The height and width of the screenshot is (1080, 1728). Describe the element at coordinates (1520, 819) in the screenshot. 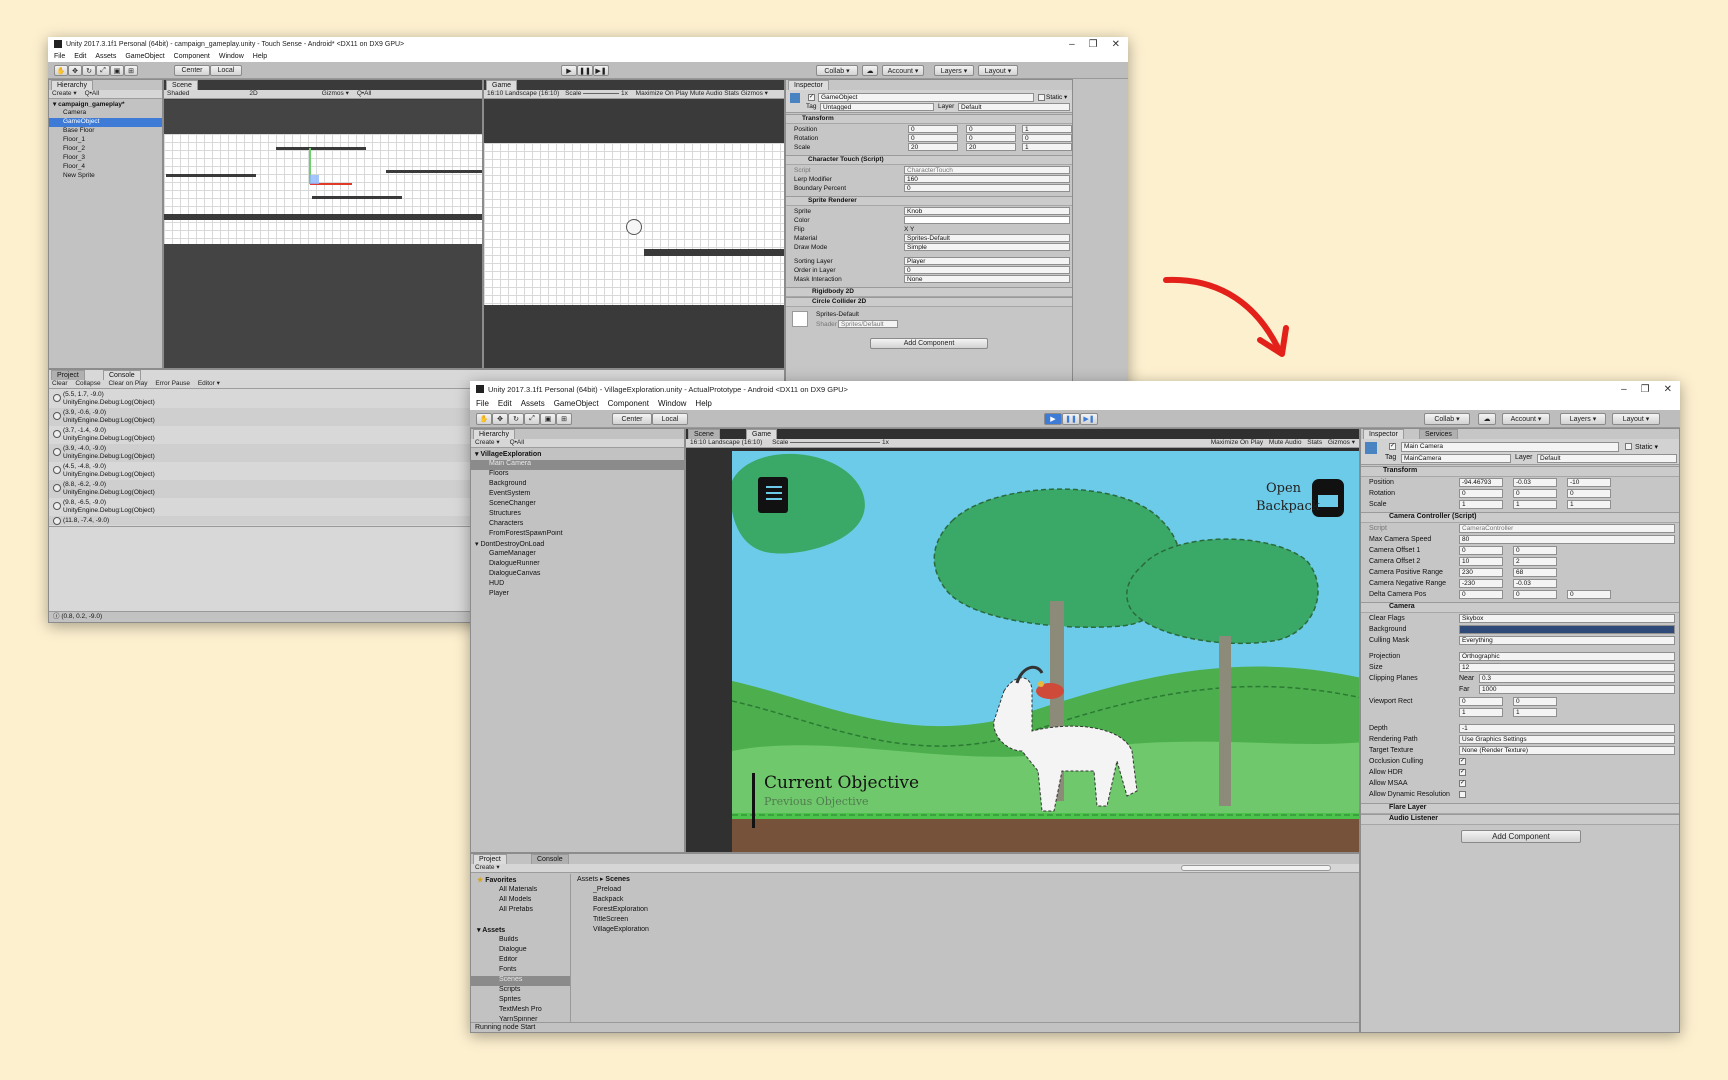

I see `audio-listener-header: Audio Listener` at that location.